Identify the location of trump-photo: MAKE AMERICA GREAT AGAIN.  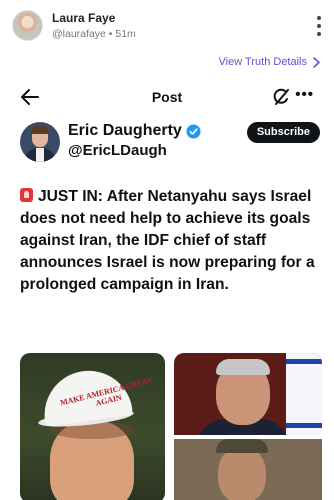
(92, 426).